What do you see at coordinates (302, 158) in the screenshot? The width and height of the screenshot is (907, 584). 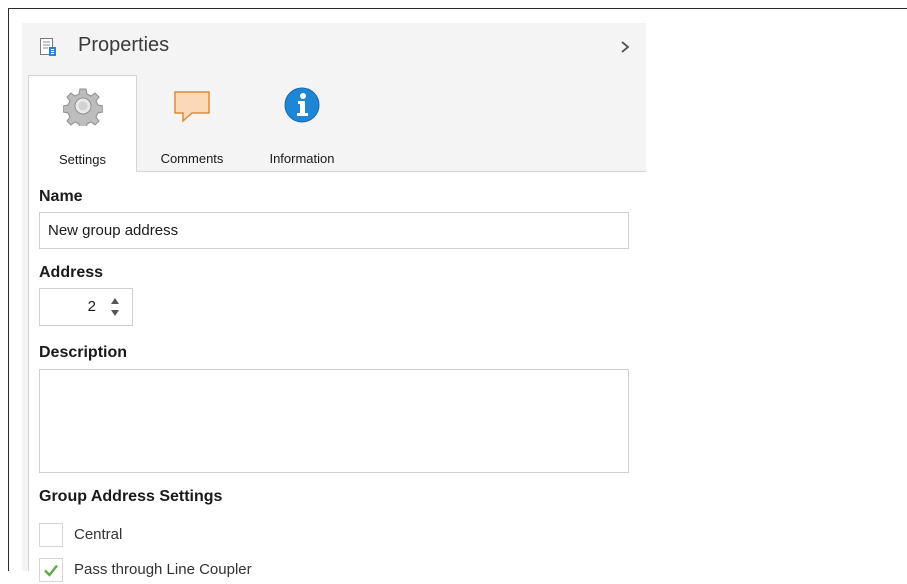 I see `tab-information-label: Information` at bounding box center [302, 158].